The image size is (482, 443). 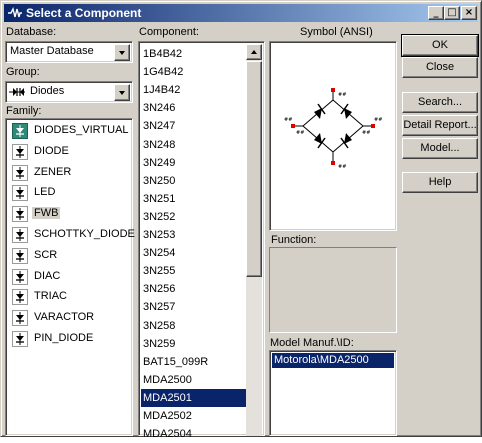 I want to click on group-value: Diodes, so click(x=47, y=91).